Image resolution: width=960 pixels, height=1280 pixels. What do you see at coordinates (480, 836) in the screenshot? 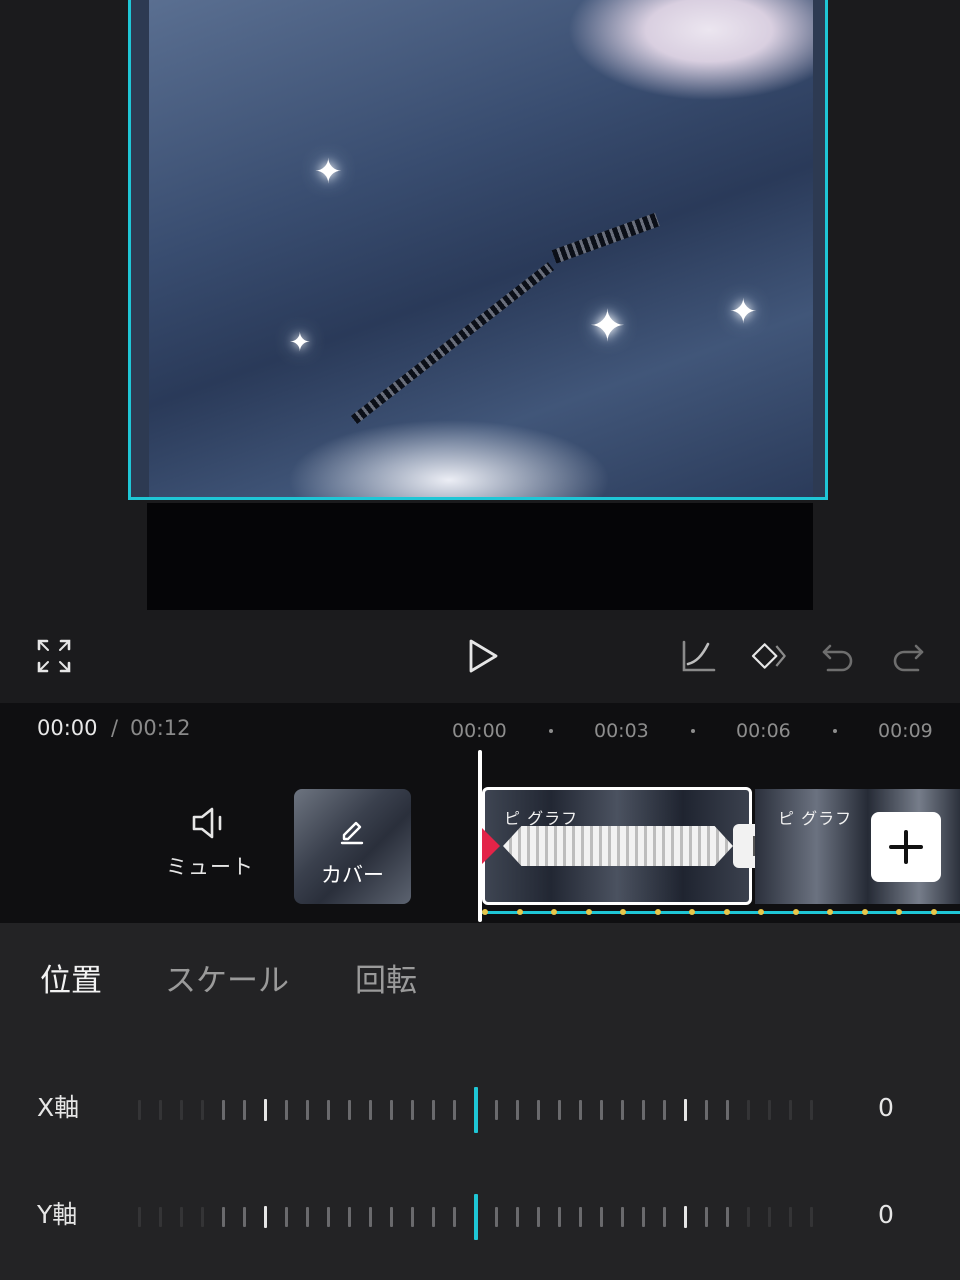
I see `playhead` at bounding box center [480, 836].